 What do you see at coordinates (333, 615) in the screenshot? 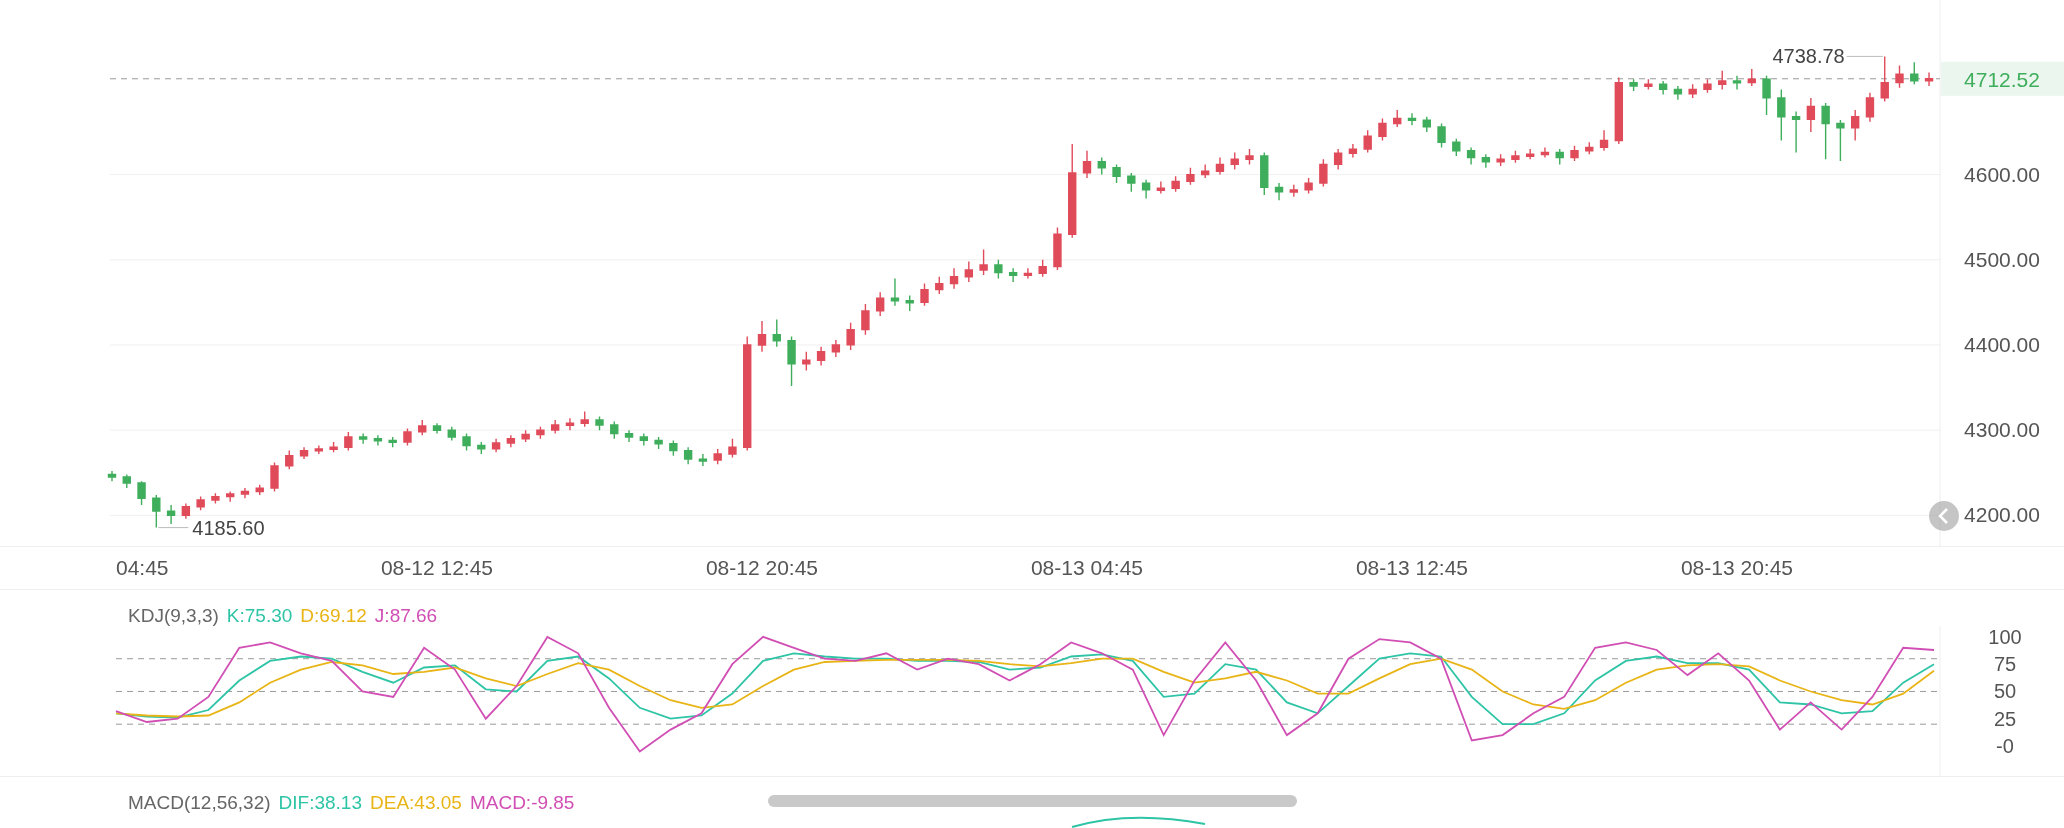
I see `indicator-value: D:69.12` at bounding box center [333, 615].